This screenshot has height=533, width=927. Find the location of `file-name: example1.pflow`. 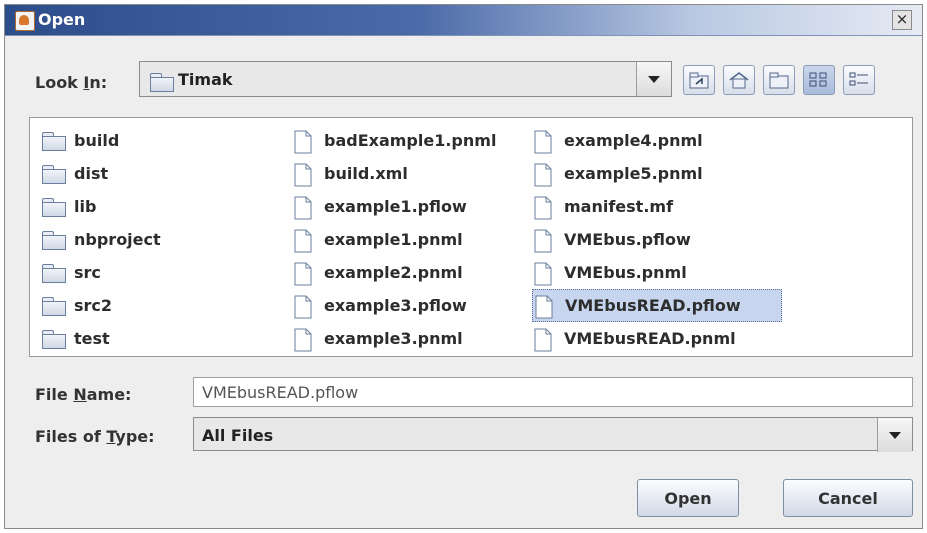

file-name: example1.pflow is located at coordinates (395, 206).